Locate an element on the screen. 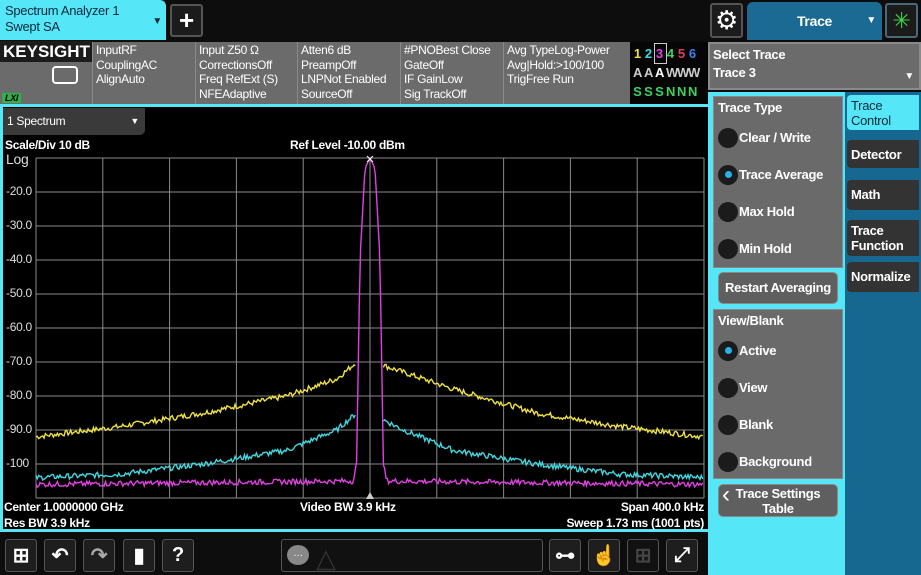 The height and width of the screenshot is (575, 921). select-trace-value: Trace 3 is located at coordinates (734, 72).